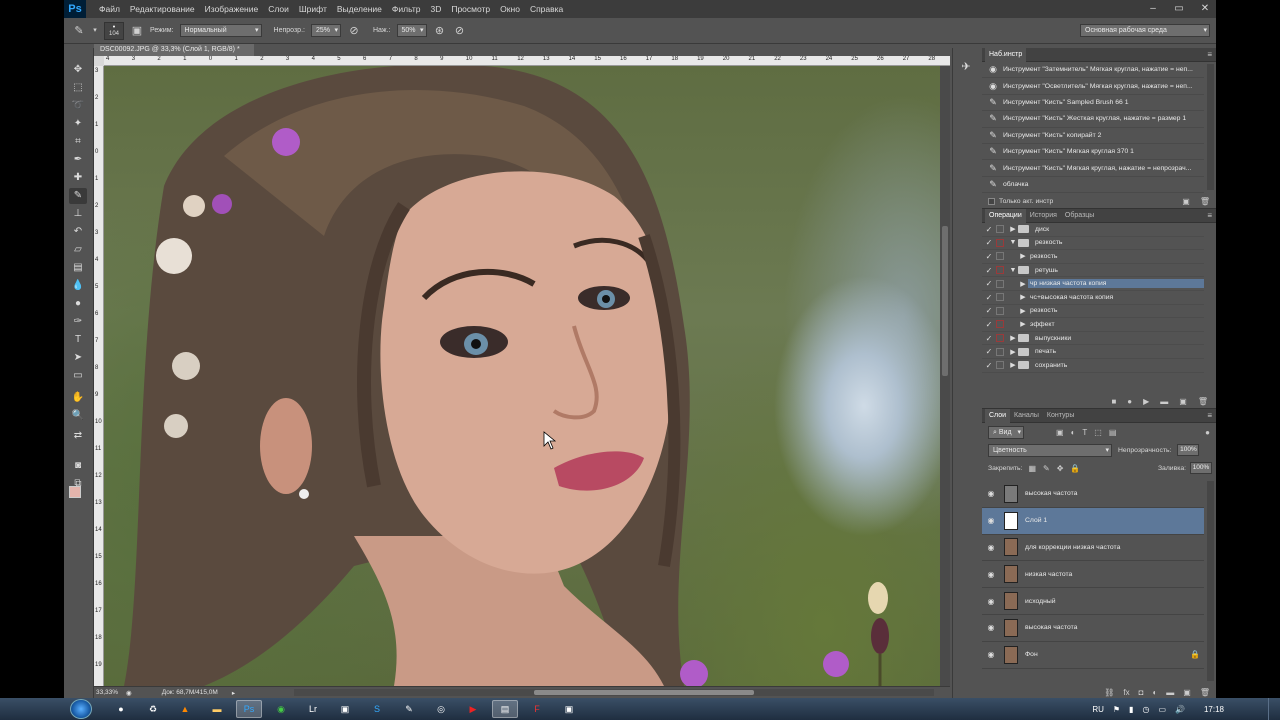  I want to click on lock-position-icon: ✥, so click(1060, 468).